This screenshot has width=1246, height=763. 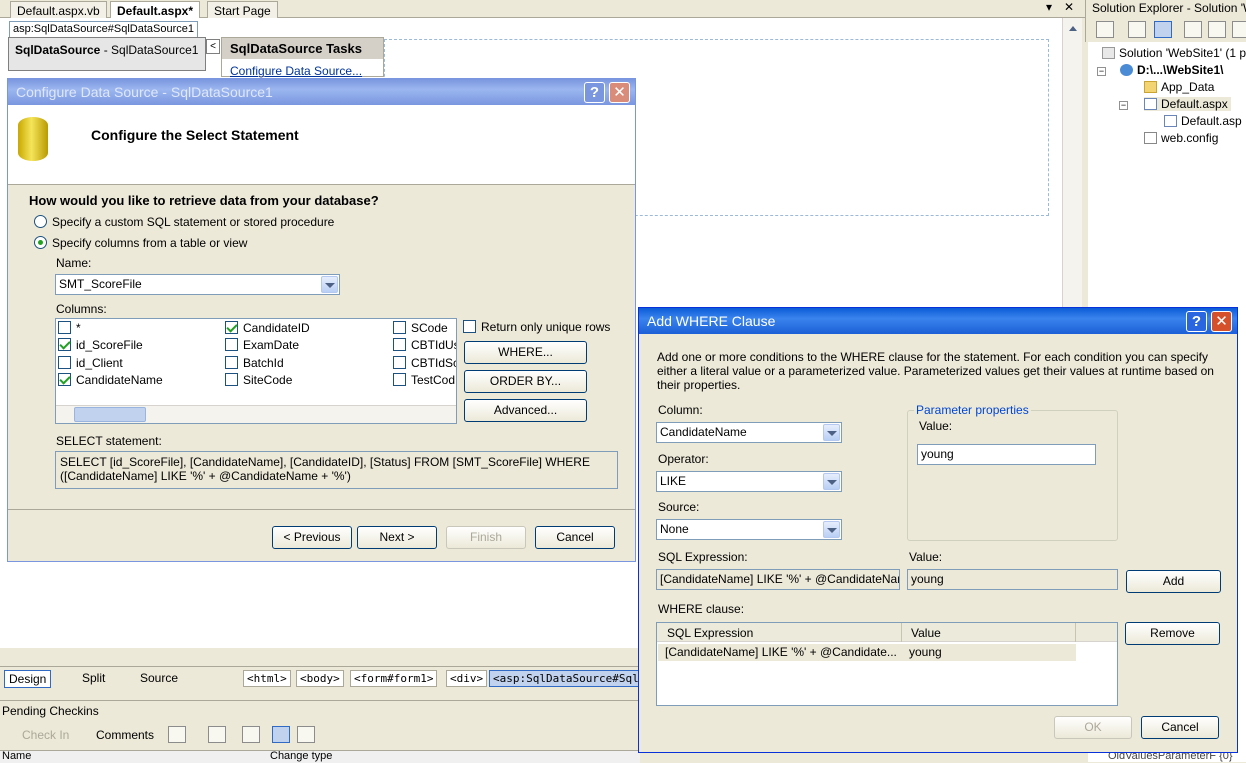 What do you see at coordinates (1006, 454) in the screenshot?
I see `param-value-input: young` at bounding box center [1006, 454].